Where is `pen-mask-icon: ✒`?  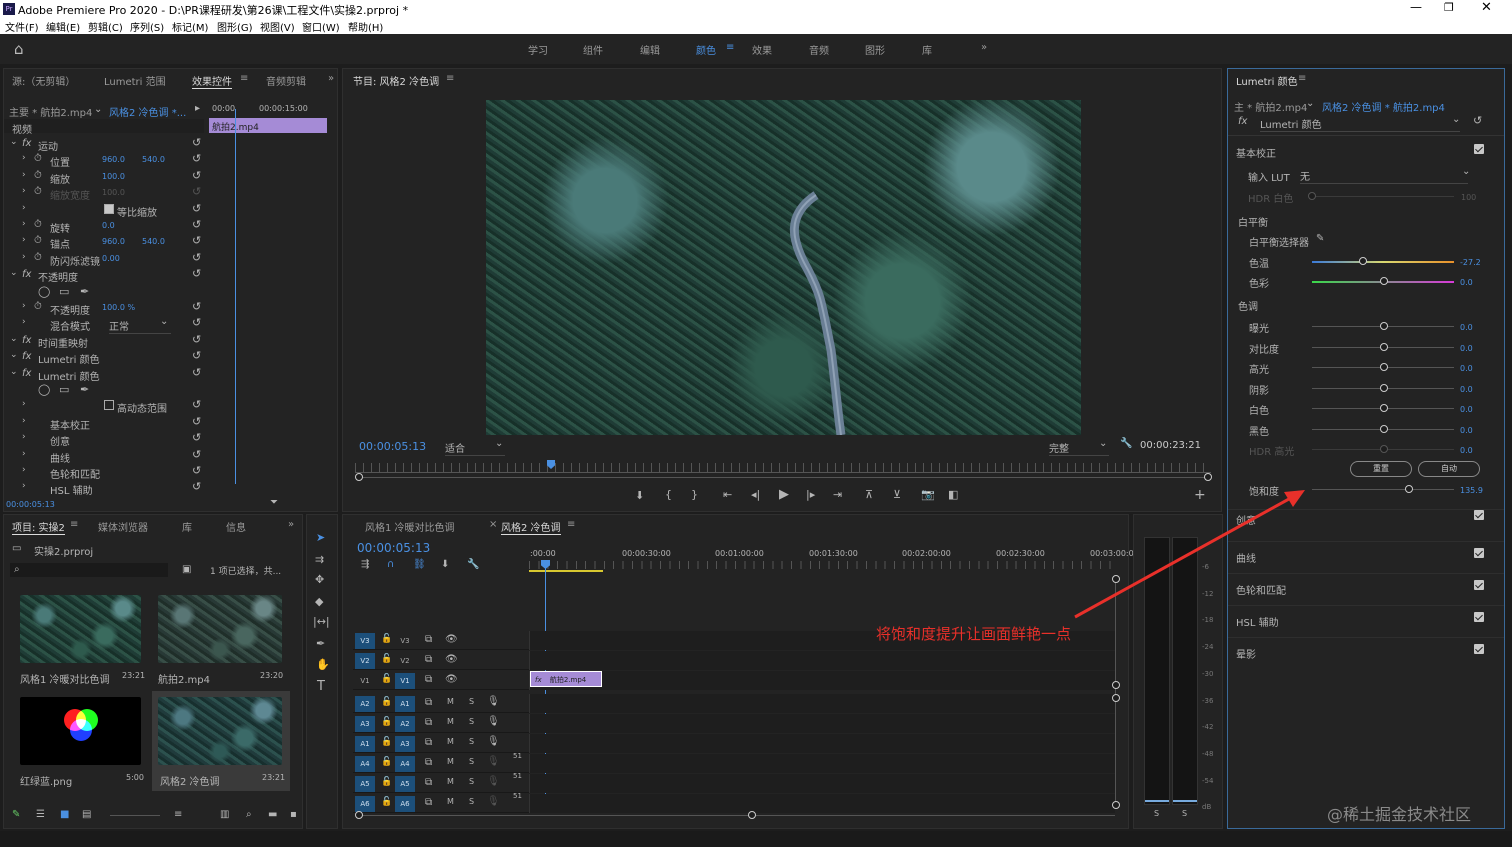 pen-mask-icon: ✒ is located at coordinates (84, 291).